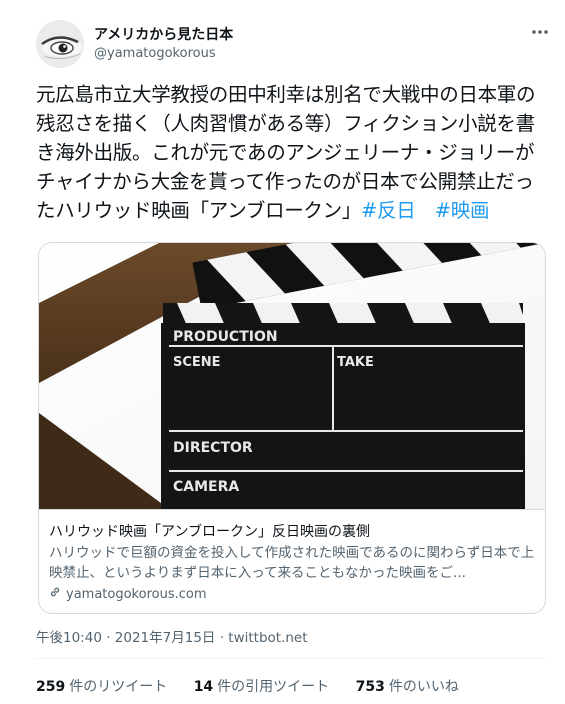 This screenshot has width=565, height=704. Describe the element at coordinates (213, 448) in the screenshot. I see `clapper-director-text: DIRECTOR` at that location.